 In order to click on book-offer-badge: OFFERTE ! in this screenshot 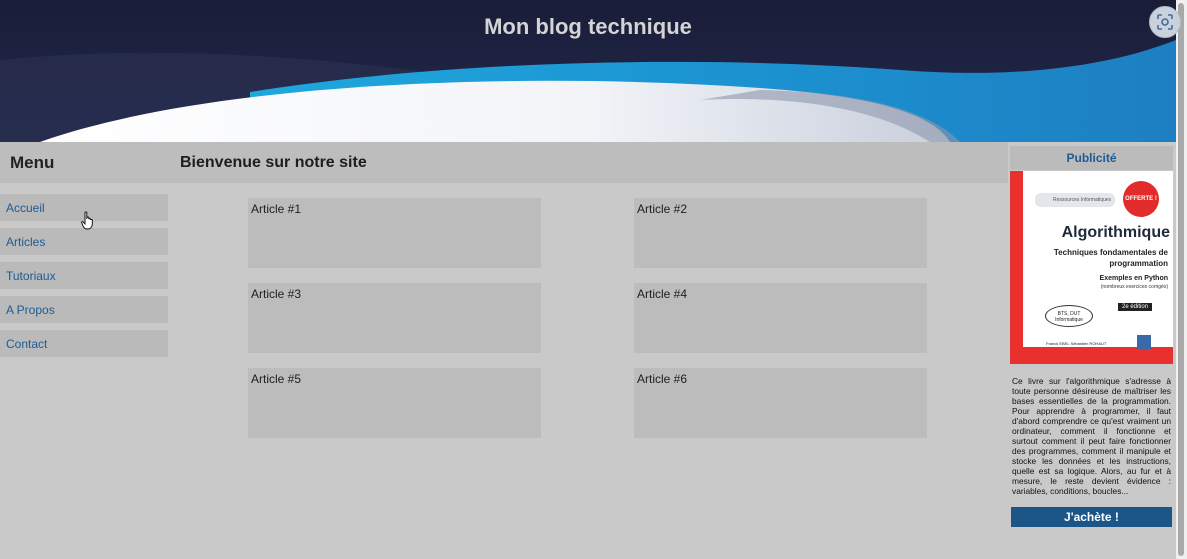, I will do `click(1141, 199)`.